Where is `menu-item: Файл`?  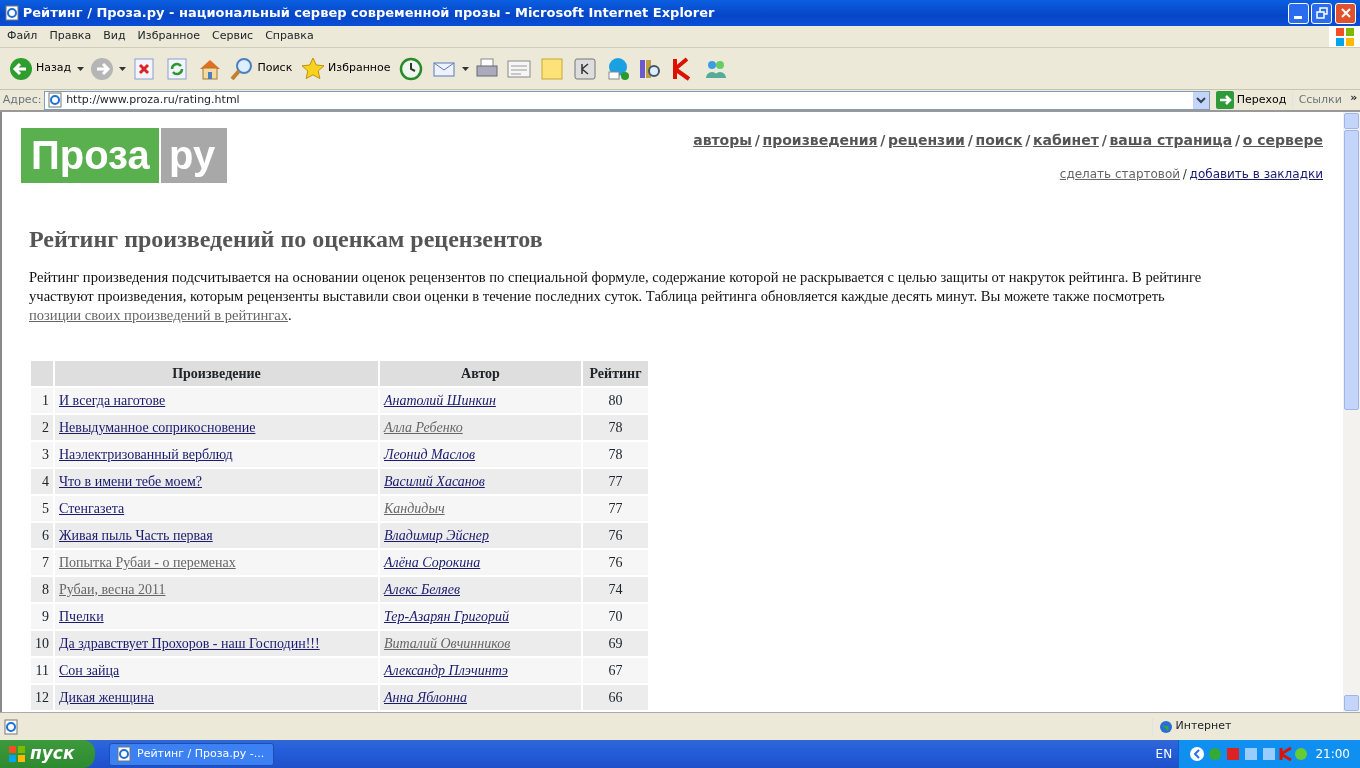 menu-item: Файл is located at coordinates (22, 36).